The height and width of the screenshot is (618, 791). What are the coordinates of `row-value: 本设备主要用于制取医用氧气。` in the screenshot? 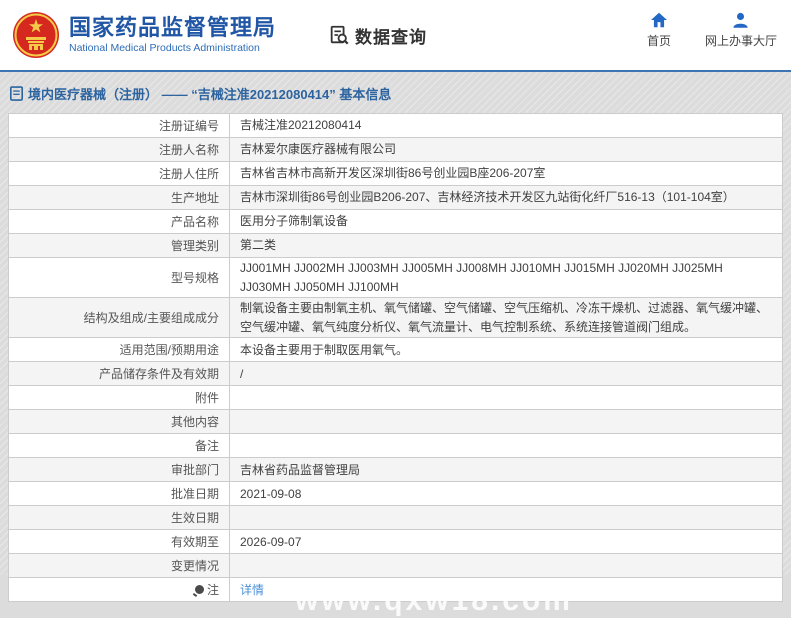 It's located at (506, 350).